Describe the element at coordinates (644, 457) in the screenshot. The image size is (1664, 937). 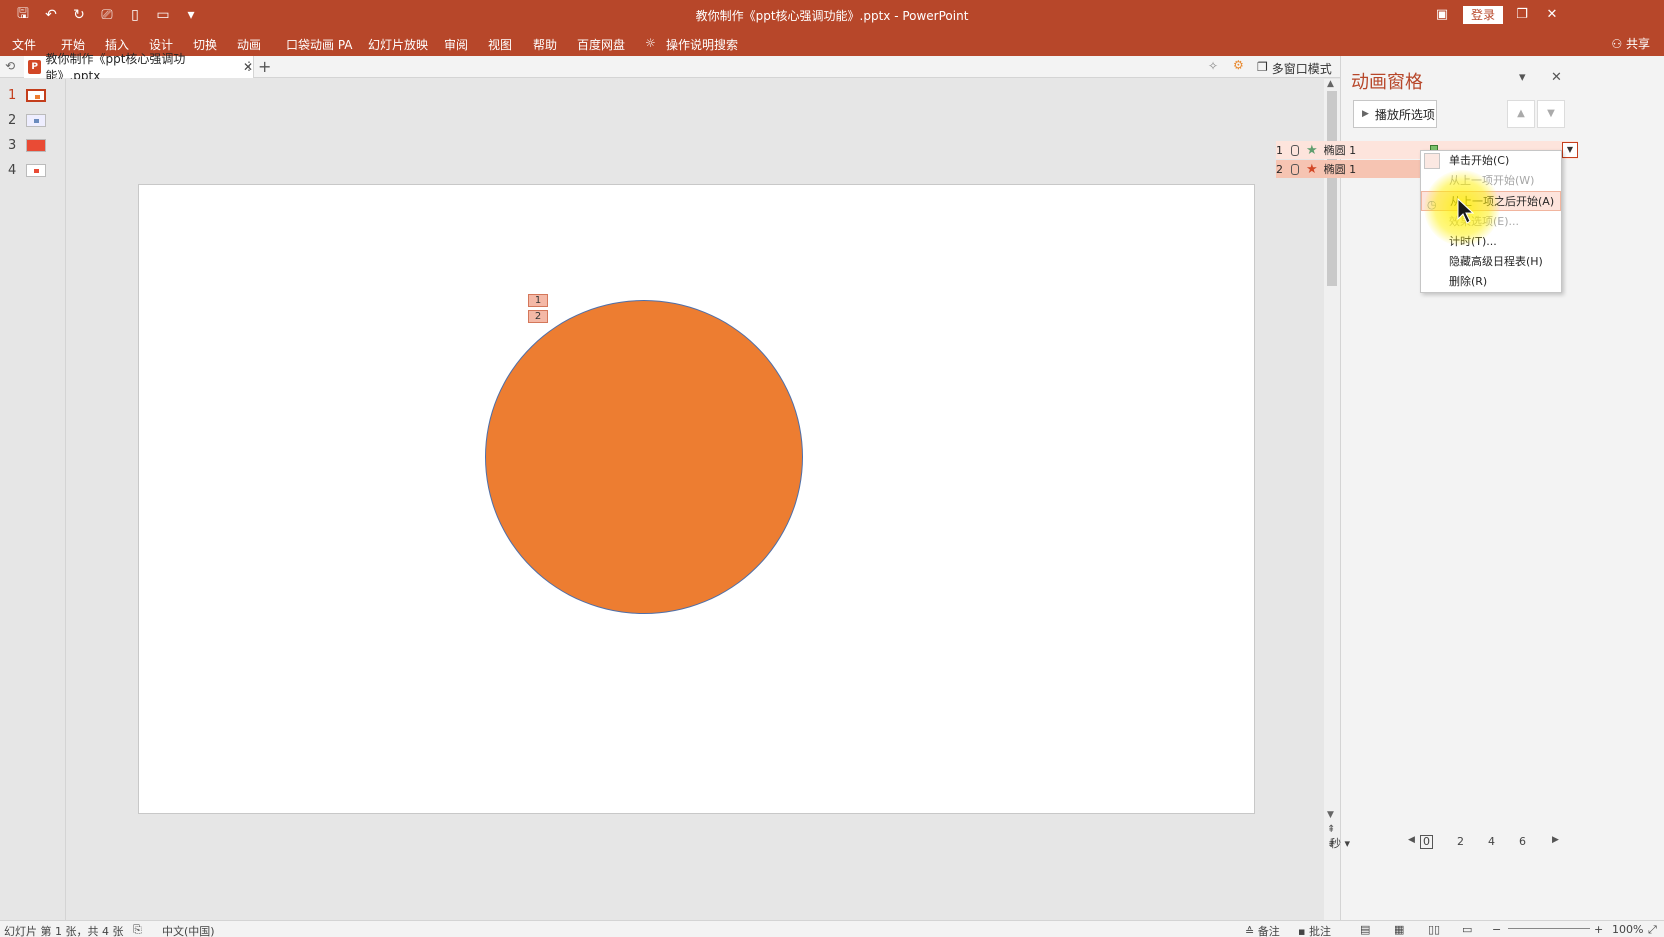
I see `ellipse-shape` at that location.